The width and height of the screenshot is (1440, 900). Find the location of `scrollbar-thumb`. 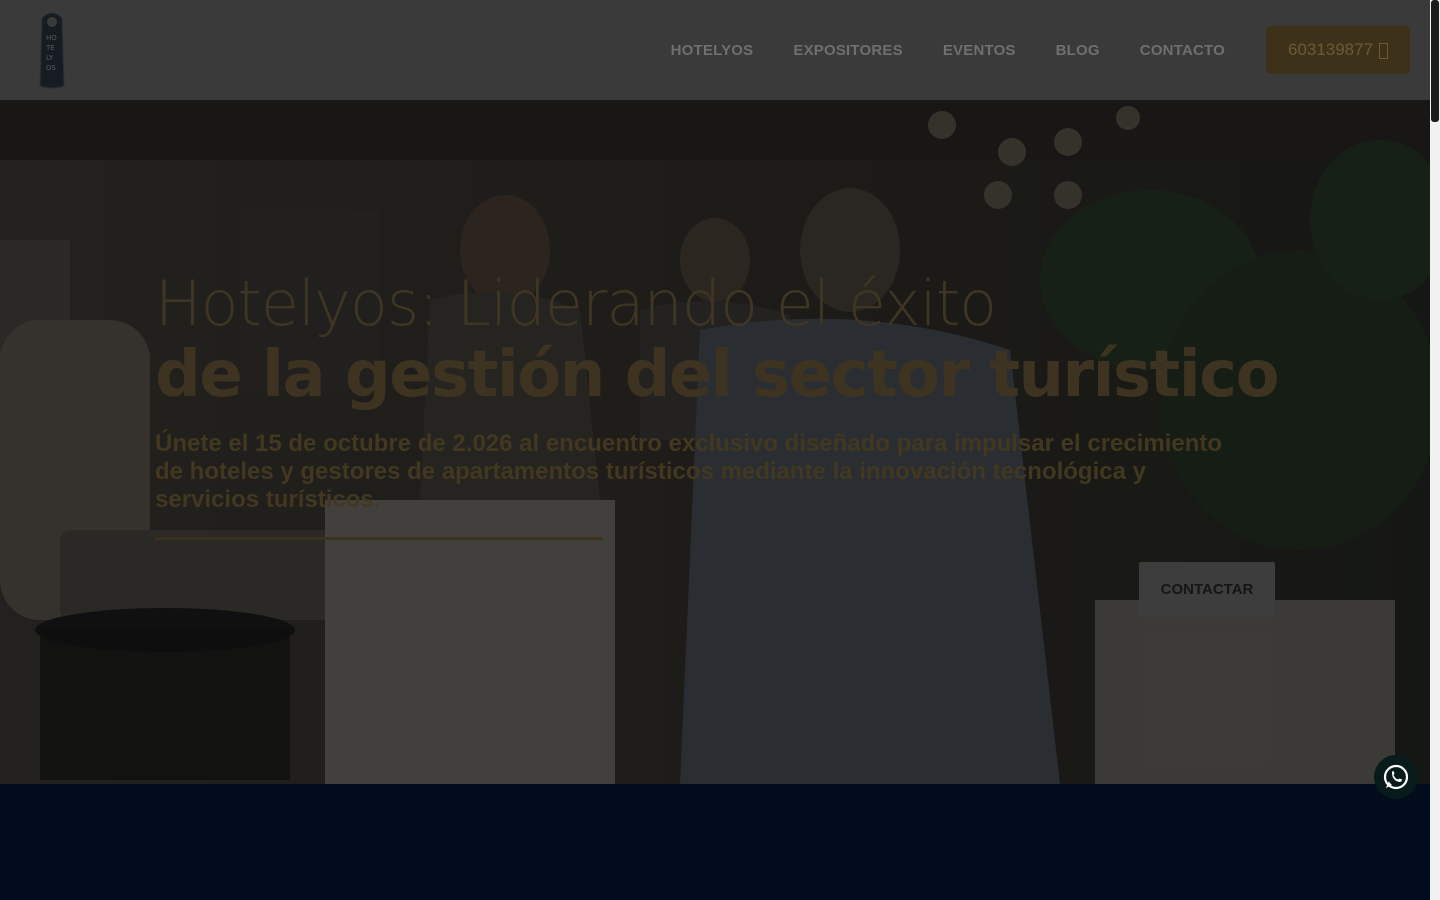

scrollbar-thumb is located at coordinates (1435, 61).